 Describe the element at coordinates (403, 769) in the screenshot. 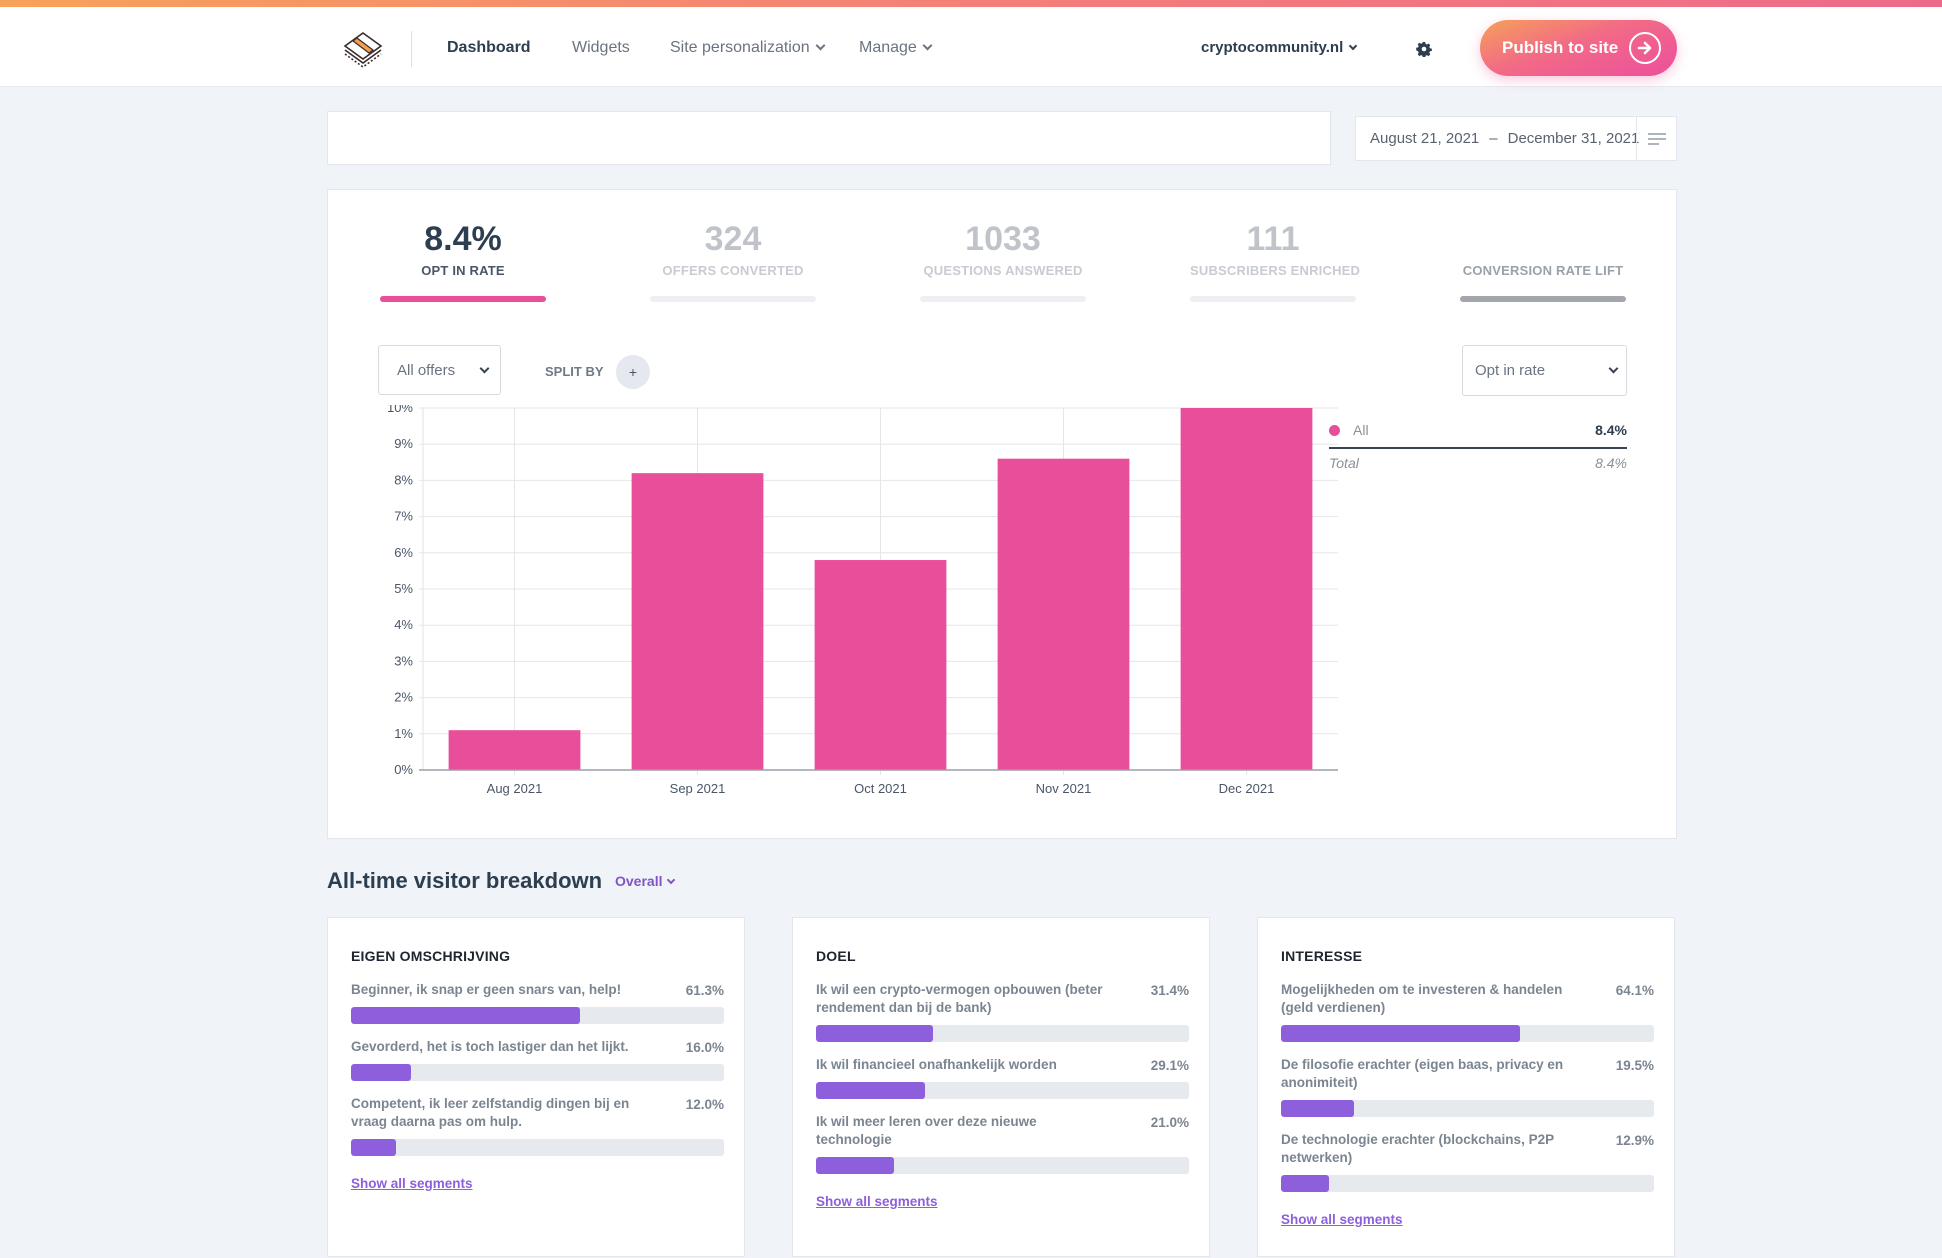

I see `y-tick-label: 0%` at that location.